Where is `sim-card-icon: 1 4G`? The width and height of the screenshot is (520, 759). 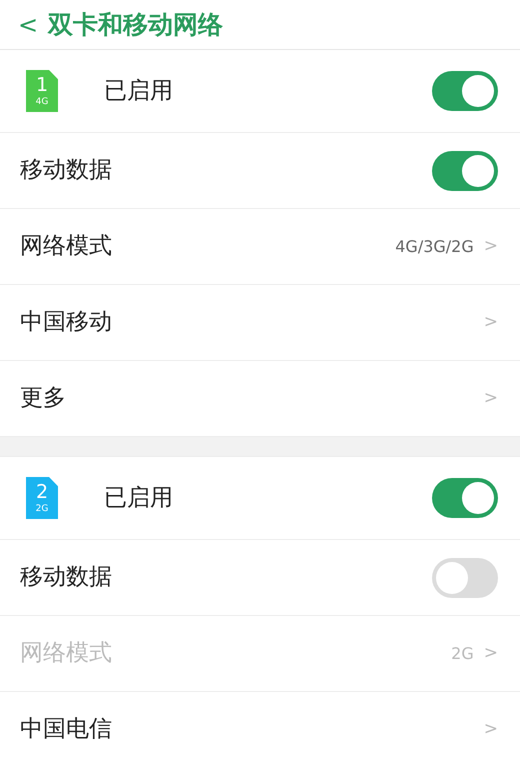
sim-card-icon: 1 4G is located at coordinates (42, 91).